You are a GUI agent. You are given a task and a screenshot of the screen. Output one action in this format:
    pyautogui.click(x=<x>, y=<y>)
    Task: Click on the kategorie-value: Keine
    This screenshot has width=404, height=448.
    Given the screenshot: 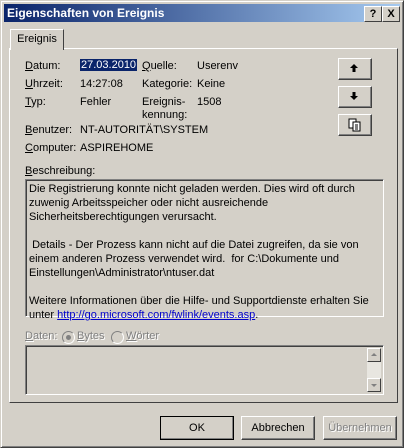 What is the action you would take?
    pyautogui.click(x=211, y=84)
    